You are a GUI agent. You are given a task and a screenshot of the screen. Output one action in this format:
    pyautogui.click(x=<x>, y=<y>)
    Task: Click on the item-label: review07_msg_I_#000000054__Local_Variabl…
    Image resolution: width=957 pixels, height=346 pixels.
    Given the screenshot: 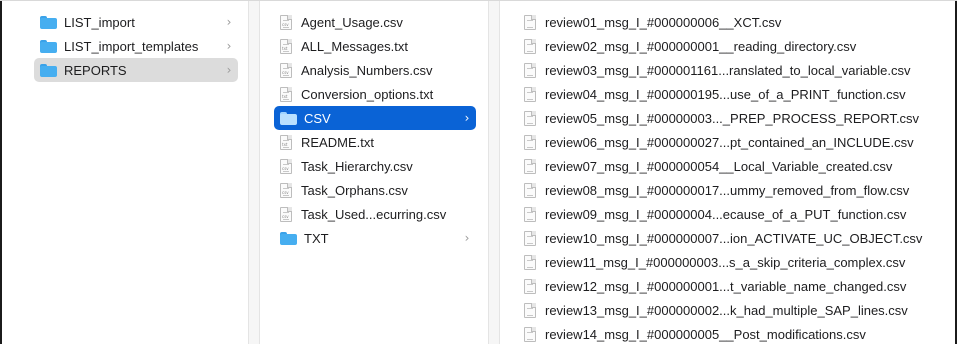 What is the action you would take?
    pyautogui.click(x=719, y=166)
    